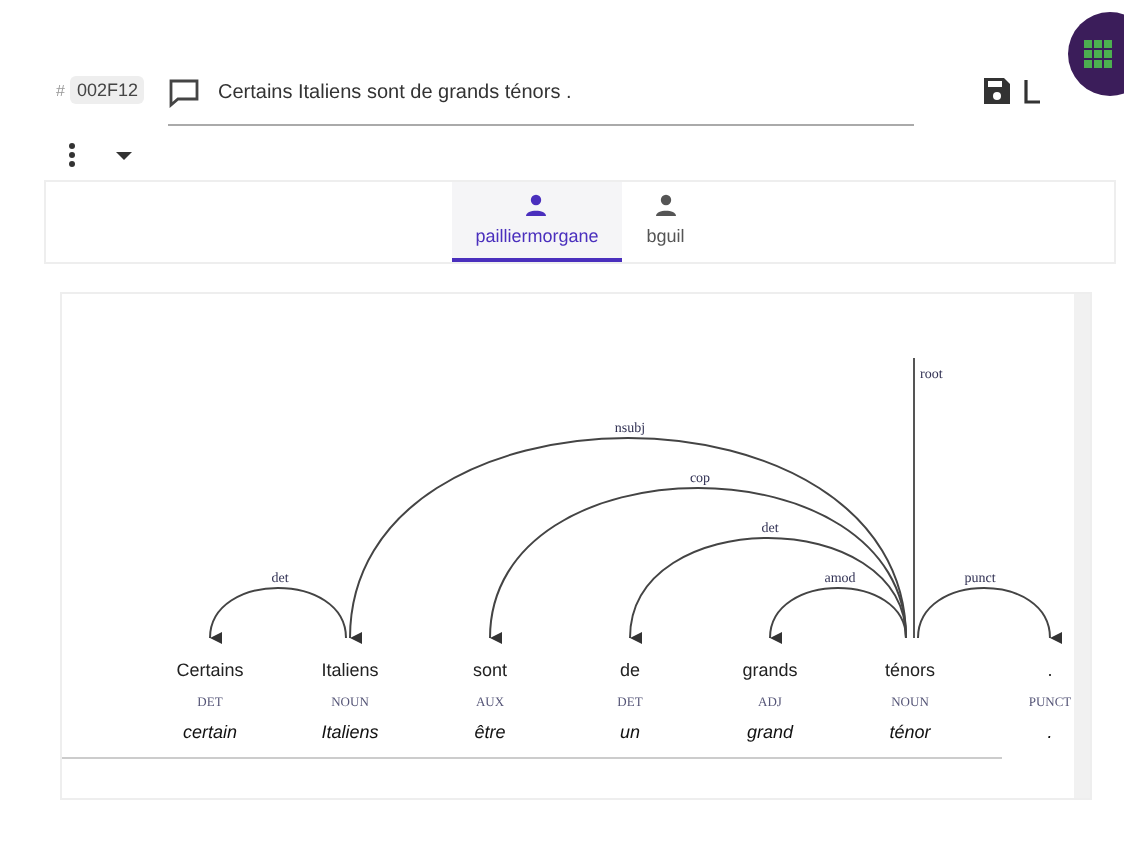  Describe the element at coordinates (1098, 54) in the screenshot. I see `grid-icon` at that location.